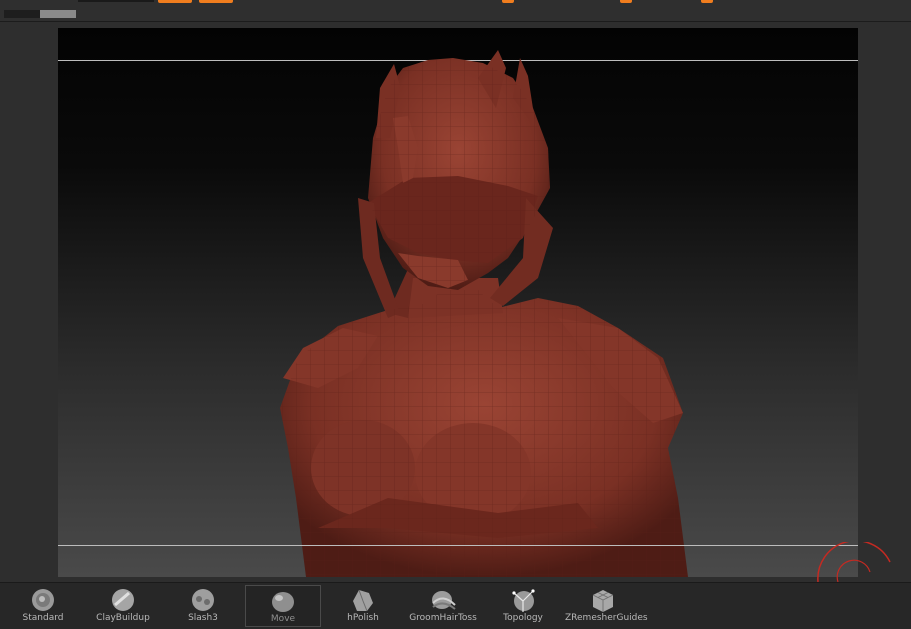 This screenshot has width=911, height=629. I want to click on brush-shelf: Standard ClayBuildup Slash3 Move hPolish, so click(455, 605).